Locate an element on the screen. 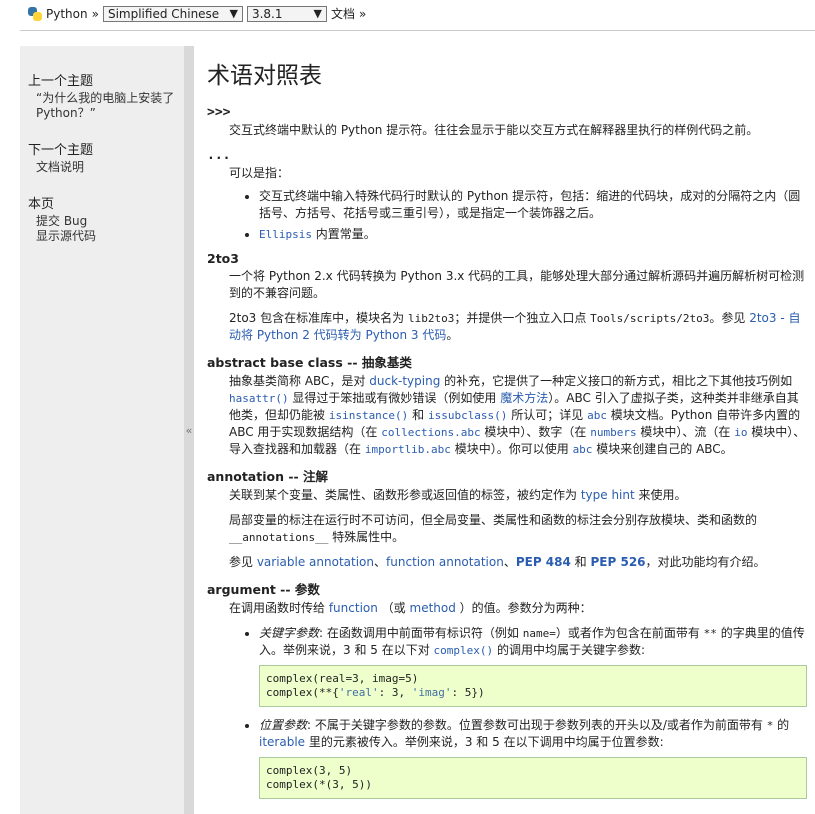 Image resolution: width=815 pixels, height=814 pixels. hasattr-link: hasattr() is located at coordinates (259, 398).